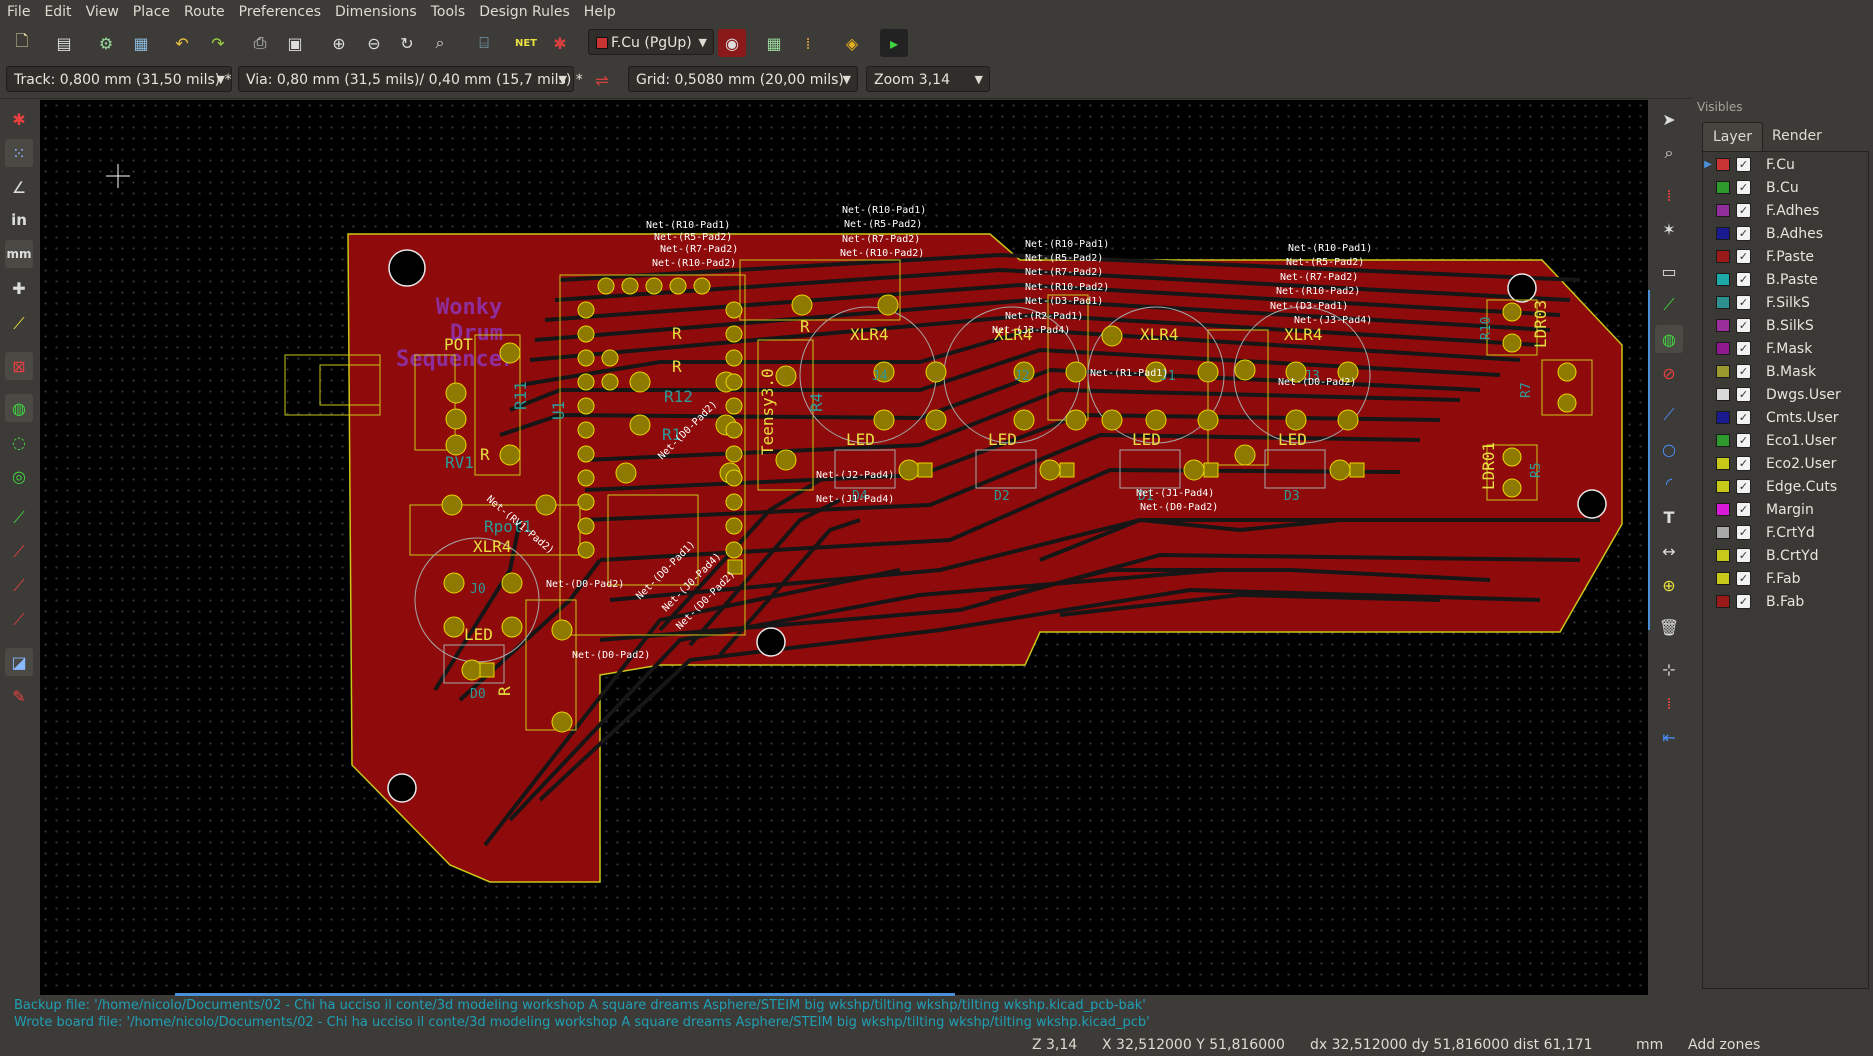 This screenshot has width=1873, height=1056. I want to click on zoom-fit-icon: ⌕, so click(440, 43).